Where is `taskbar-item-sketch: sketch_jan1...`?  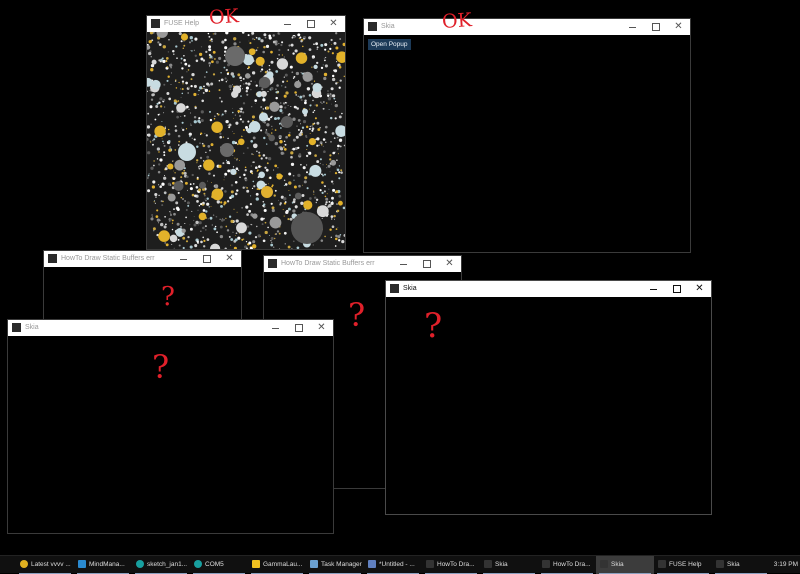
taskbar-item-sketch: sketch_jan1... is located at coordinates (161, 565).